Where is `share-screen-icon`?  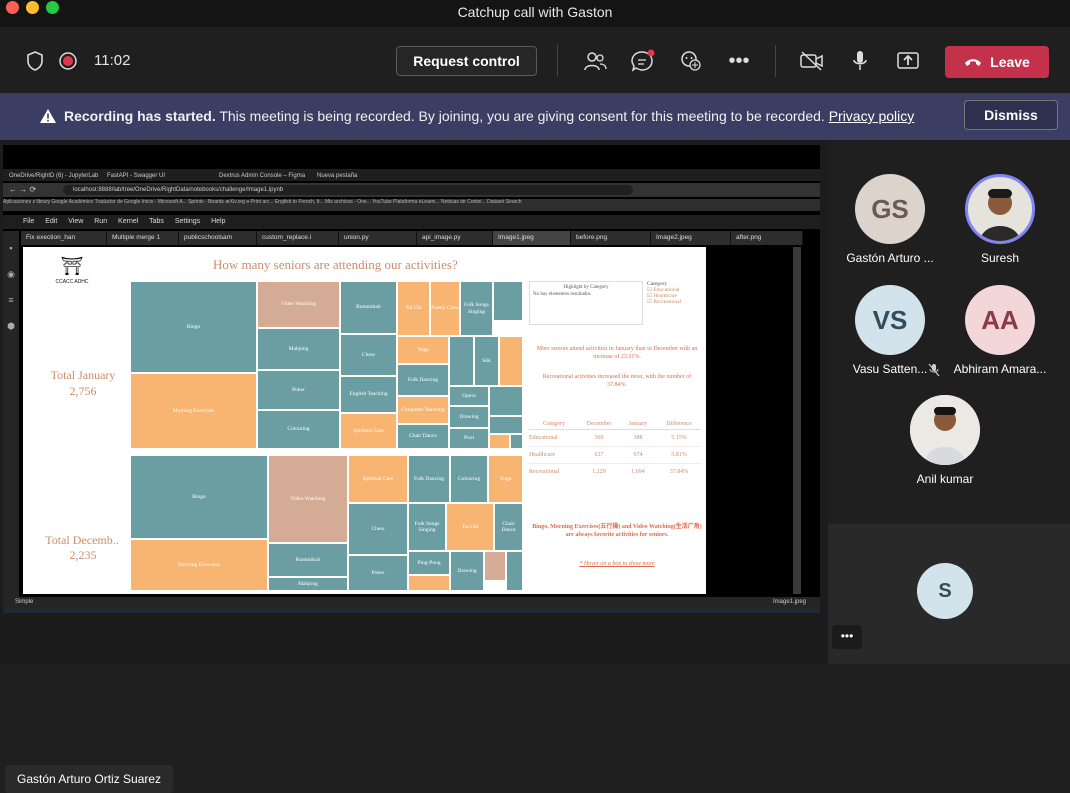
share-screen-icon is located at coordinates (908, 61).